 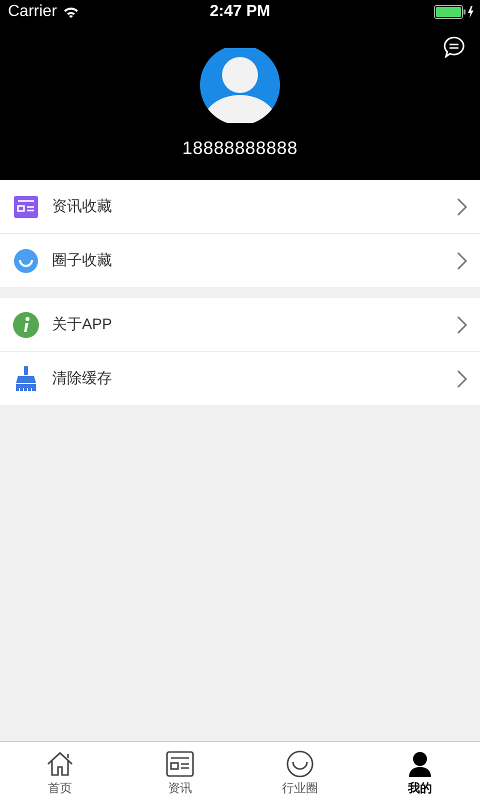 What do you see at coordinates (26, 379) in the screenshot?
I see `broom-icon` at bounding box center [26, 379].